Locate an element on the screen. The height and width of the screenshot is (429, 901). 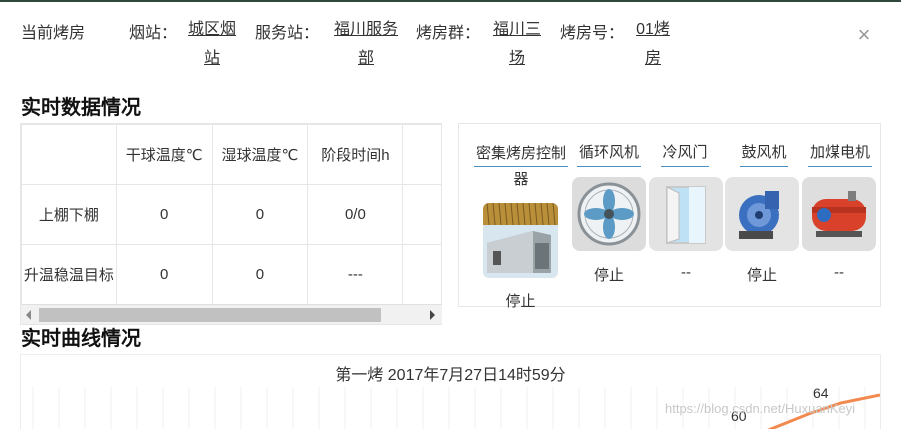
device-status-coal-motor: -- is located at coordinates (839, 272).